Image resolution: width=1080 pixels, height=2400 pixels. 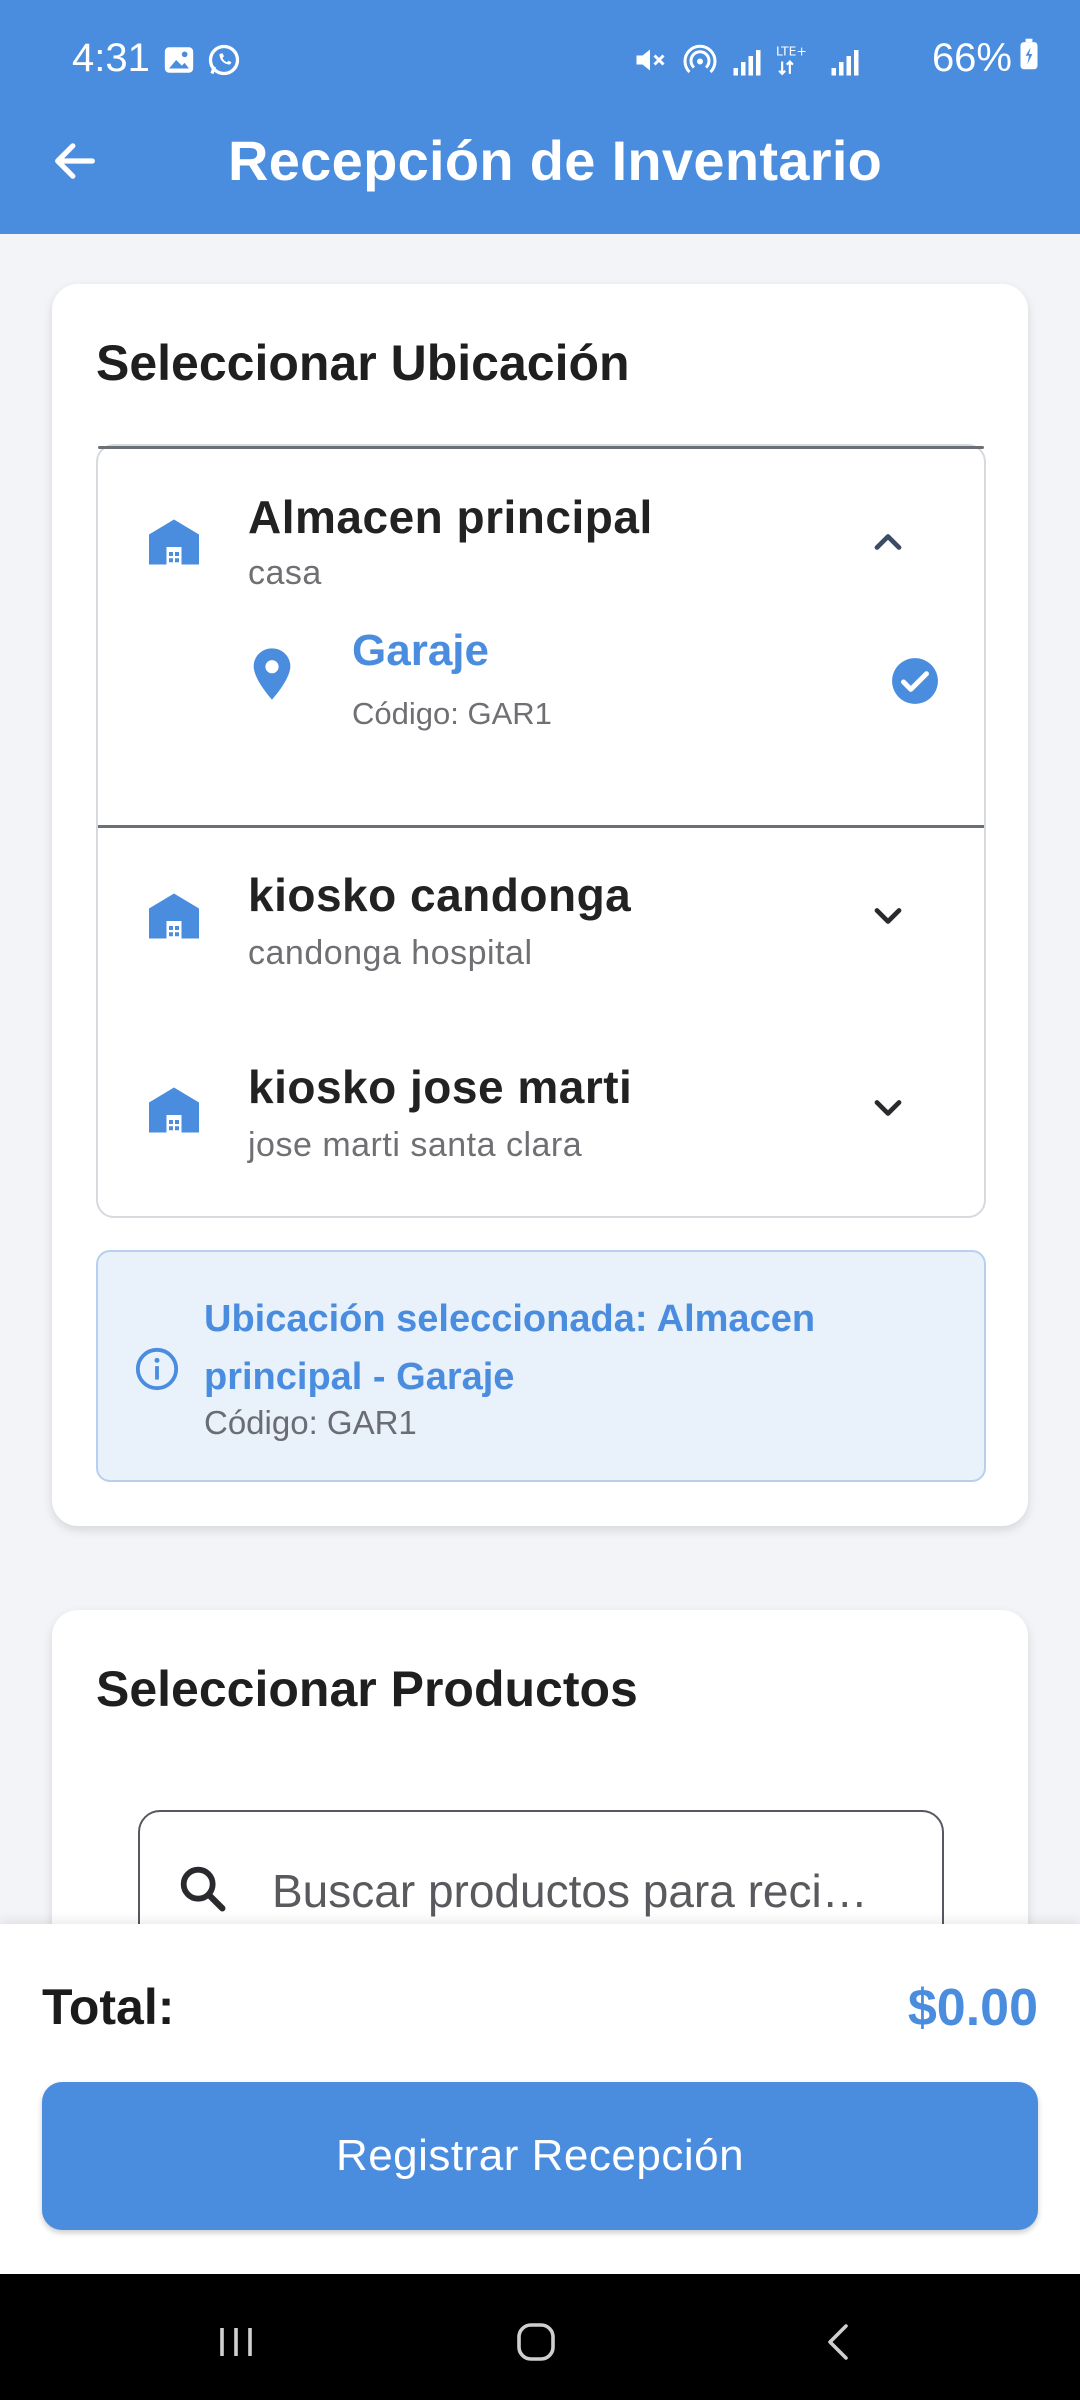 What do you see at coordinates (540, 60) in the screenshot?
I see `status-bar: 4:31 LTE+ 66%` at bounding box center [540, 60].